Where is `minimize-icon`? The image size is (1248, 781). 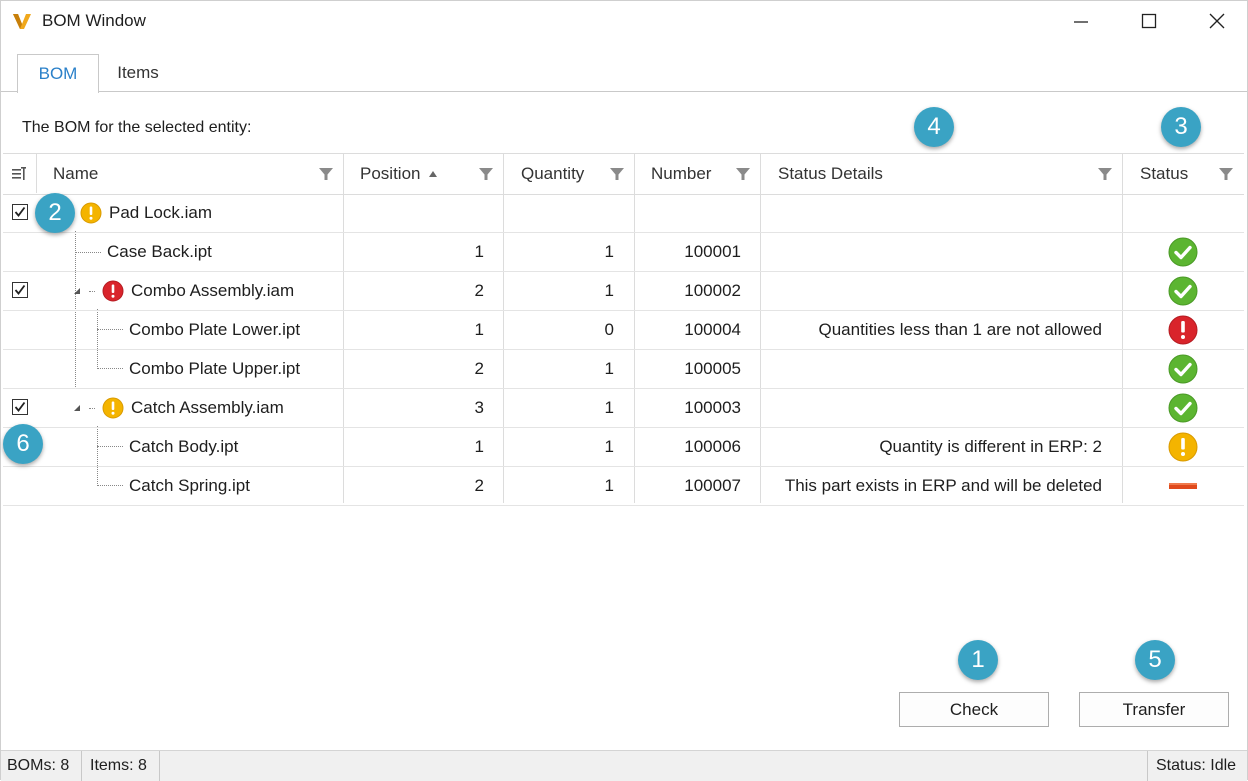 minimize-icon is located at coordinates (1081, 22).